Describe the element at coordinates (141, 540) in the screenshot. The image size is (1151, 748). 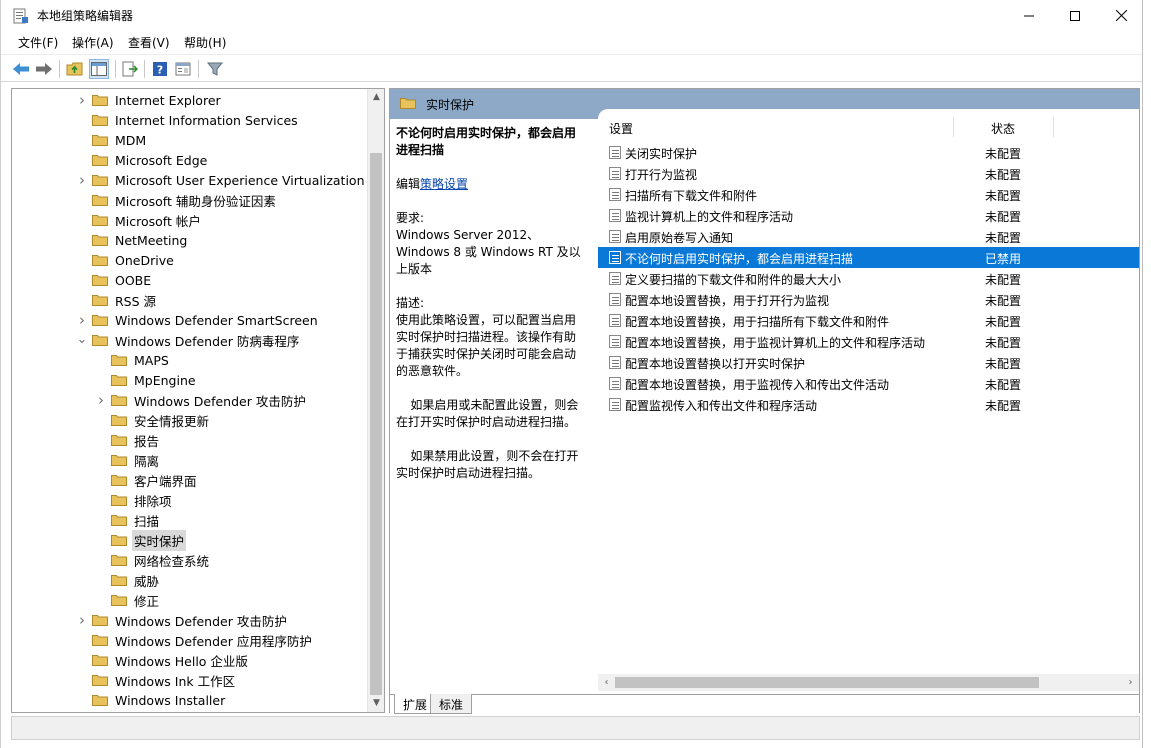
I see `tree-node: 实时保护` at that location.